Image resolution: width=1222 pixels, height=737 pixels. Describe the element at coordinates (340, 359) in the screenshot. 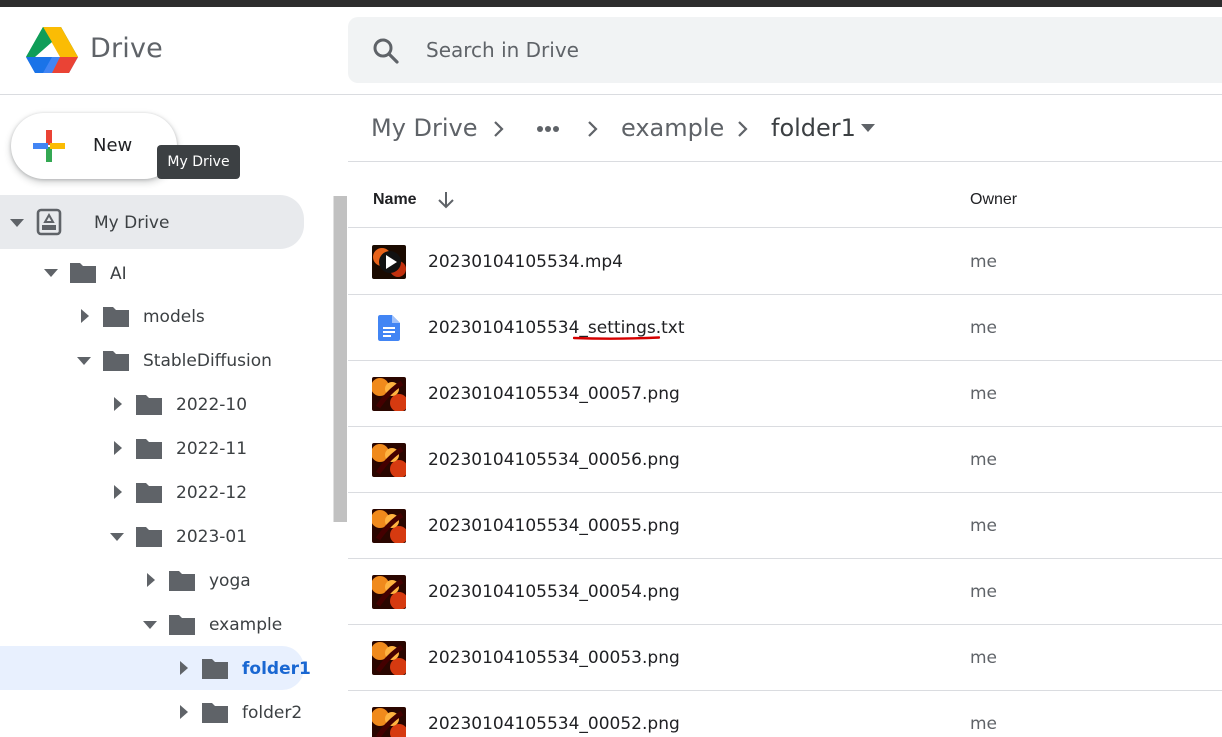

I see `sidebar-scrollbar` at that location.